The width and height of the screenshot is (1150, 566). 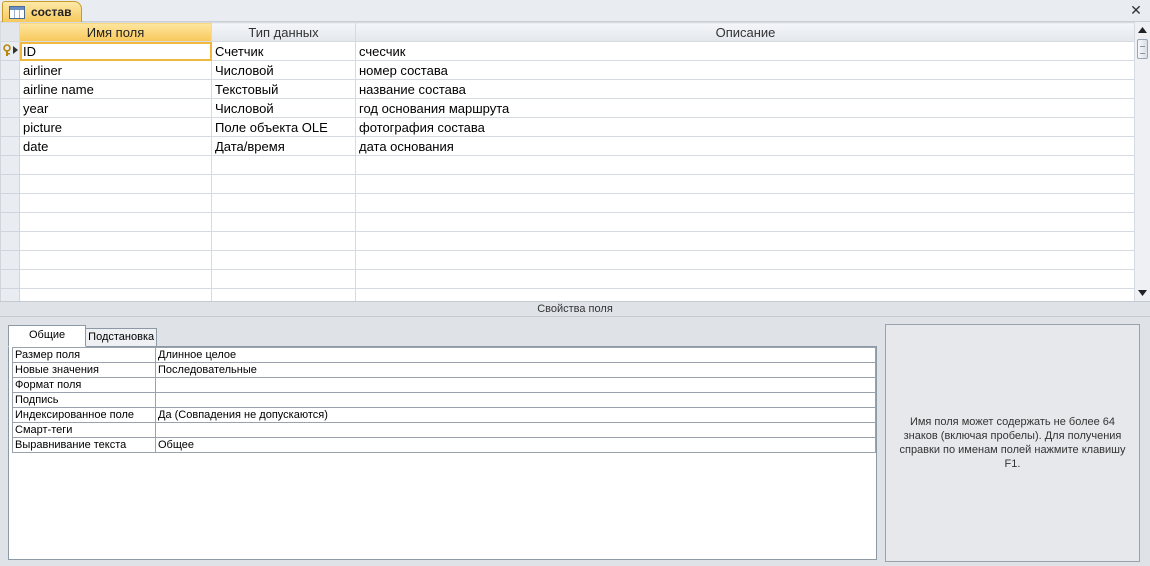 I want to click on field-row: ID Счетчик счесчик, so click(x=568, y=51).